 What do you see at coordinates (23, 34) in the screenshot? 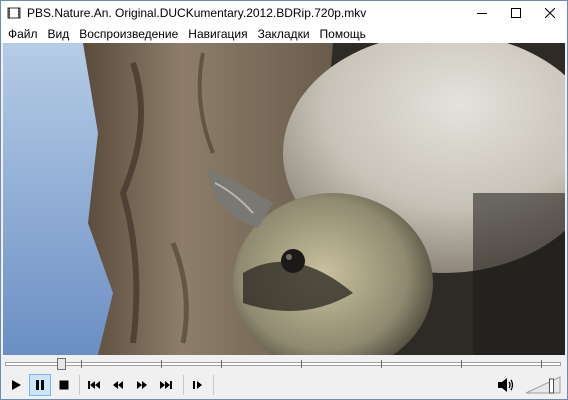
I see `menu-file: Файл` at bounding box center [23, 34].